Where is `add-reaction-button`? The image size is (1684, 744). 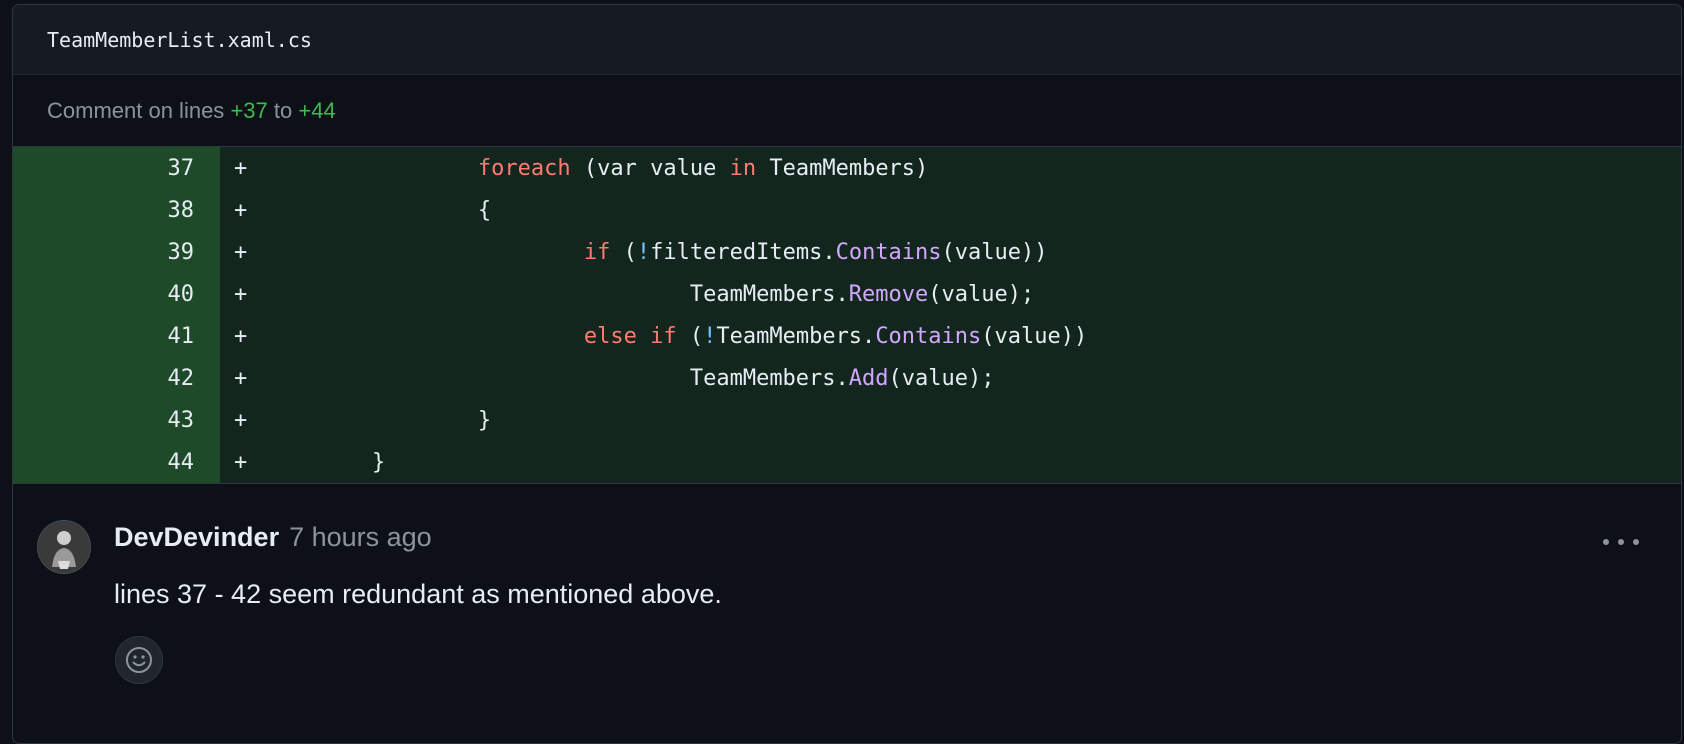
add-reaction-button is located at coordinates (139, 660).